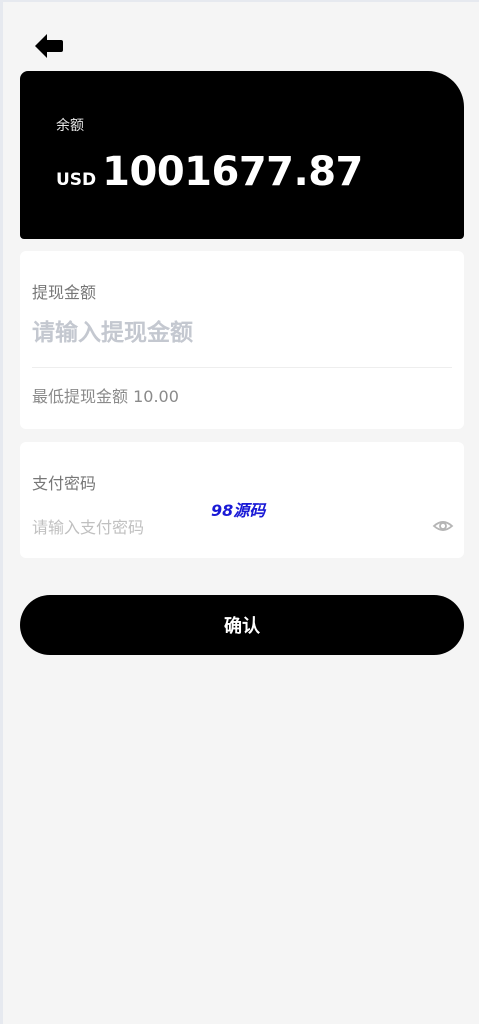 This screenshot has width=479, height=1024. I want to click on arrow-left-icon, so click(49, 46).